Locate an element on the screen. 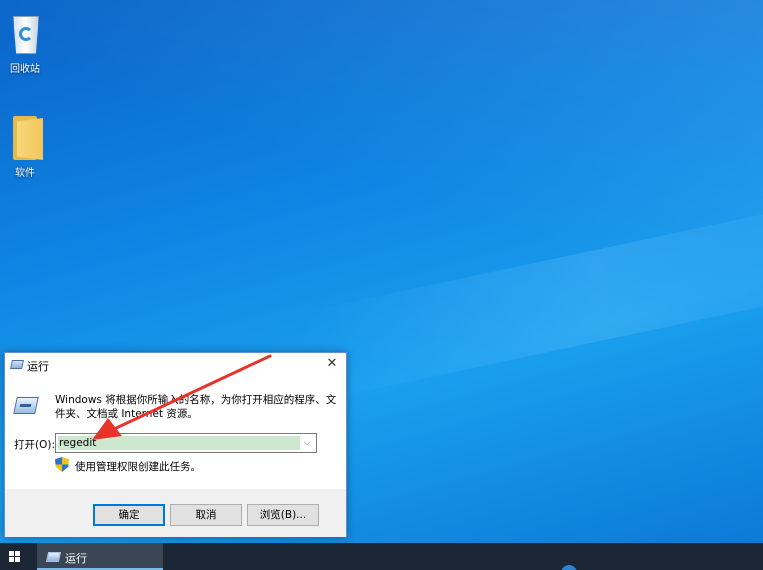  tray-indicator-icon is located at coordinates (569, 567).